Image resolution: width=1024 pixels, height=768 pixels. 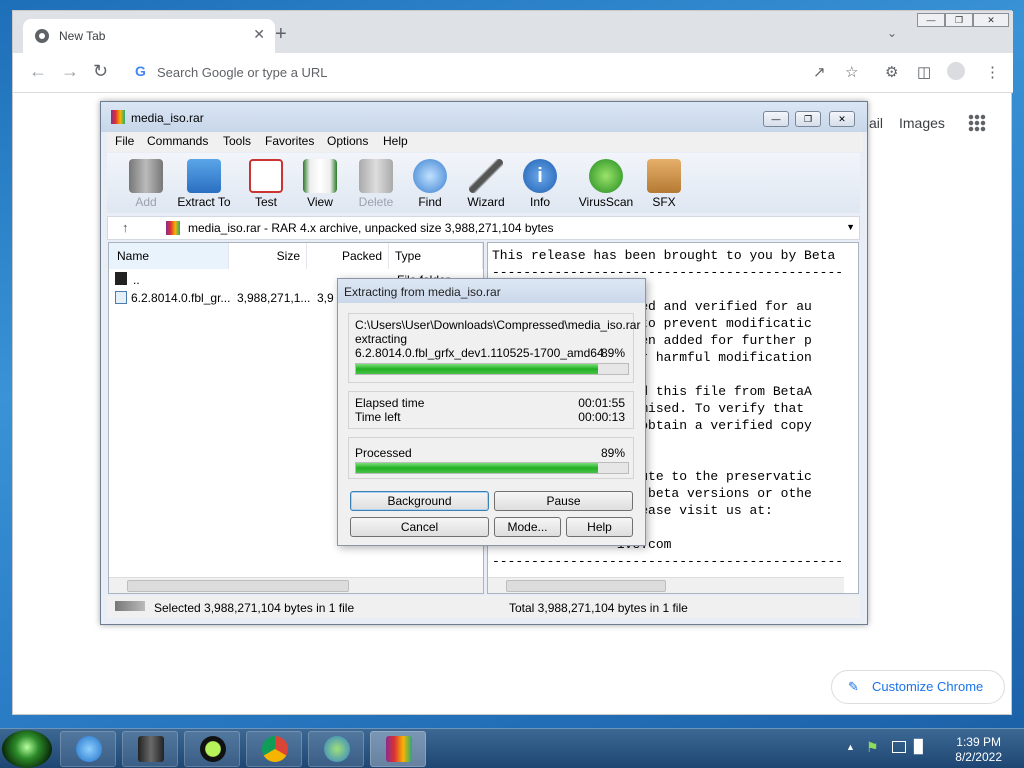 I want to click on winrar-title: media_iso.rar, so click(x=167, y=118).